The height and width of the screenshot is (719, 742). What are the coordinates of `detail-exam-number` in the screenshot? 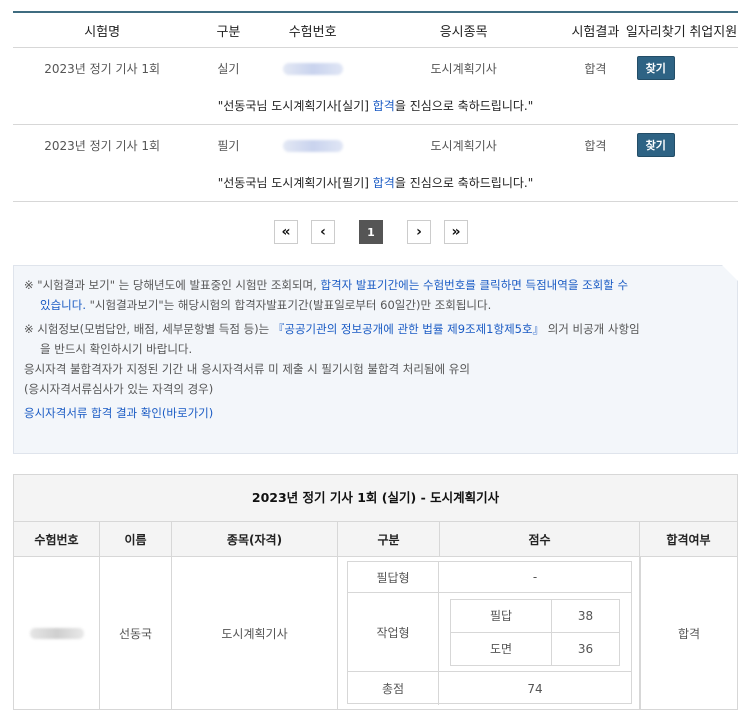 It's located at (57, 633).